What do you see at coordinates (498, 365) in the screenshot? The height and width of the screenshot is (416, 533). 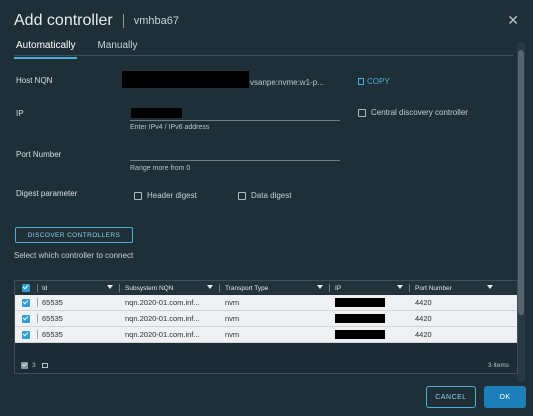 I see `items-count: 3 items` at bounding box center [498, 365].